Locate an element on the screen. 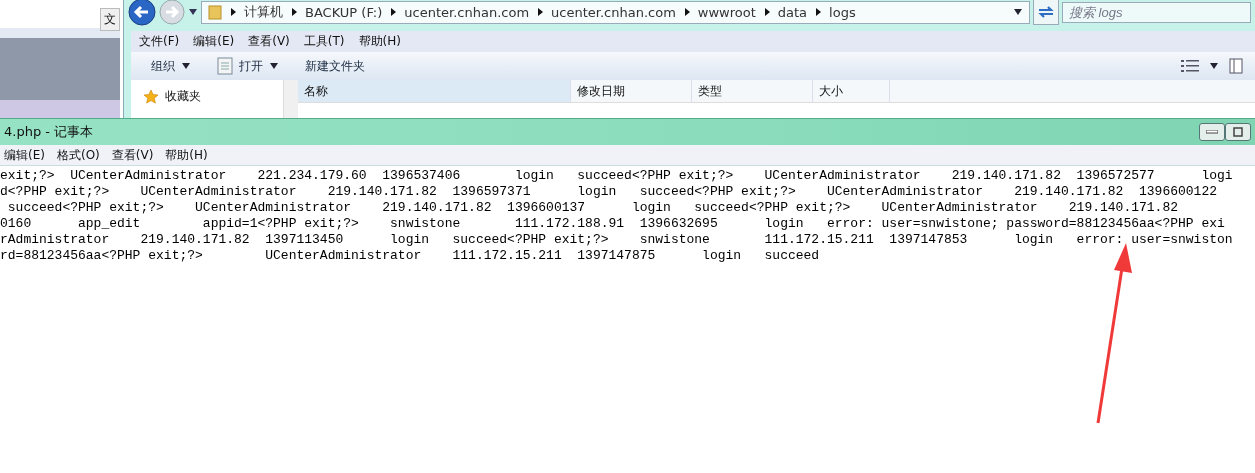 This screenshot has width=1255, height=473. pane-icon is located at coordinates (1236, 66).